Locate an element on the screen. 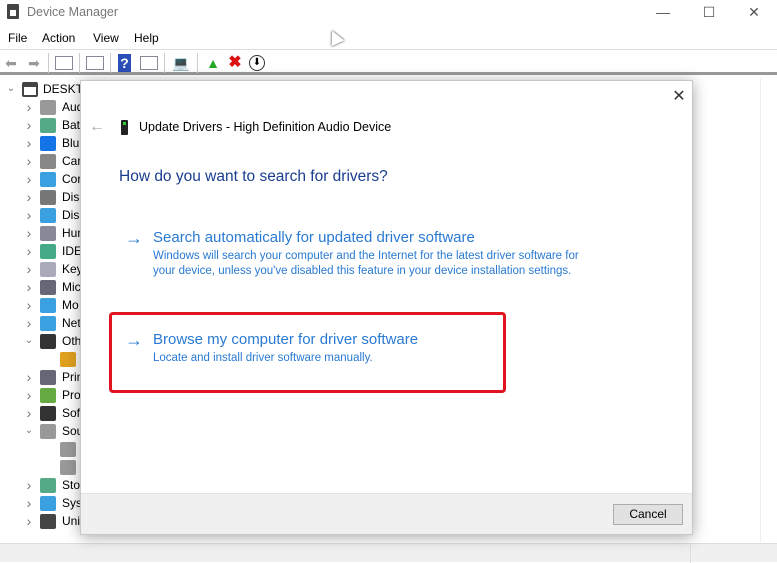 This screenshot has width=777, height=563. menu-file: File is located at coordinates (17, 38).